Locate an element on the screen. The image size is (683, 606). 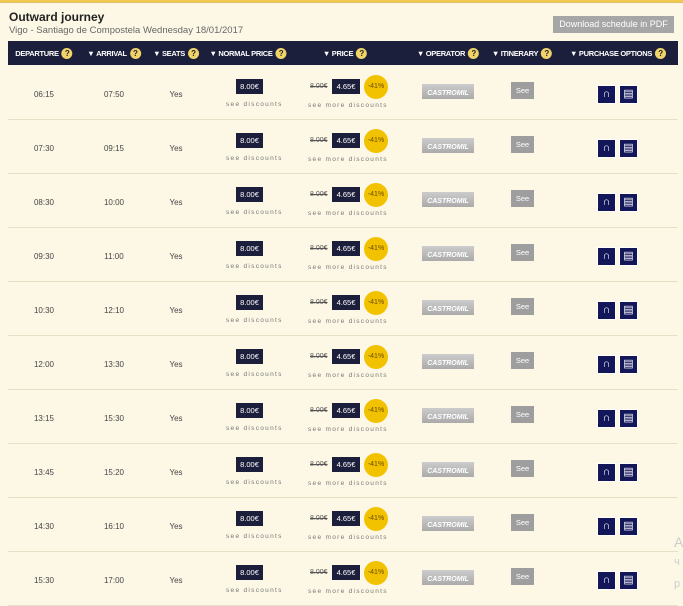
seats-available: Yes is located at coordinates (176, 526).